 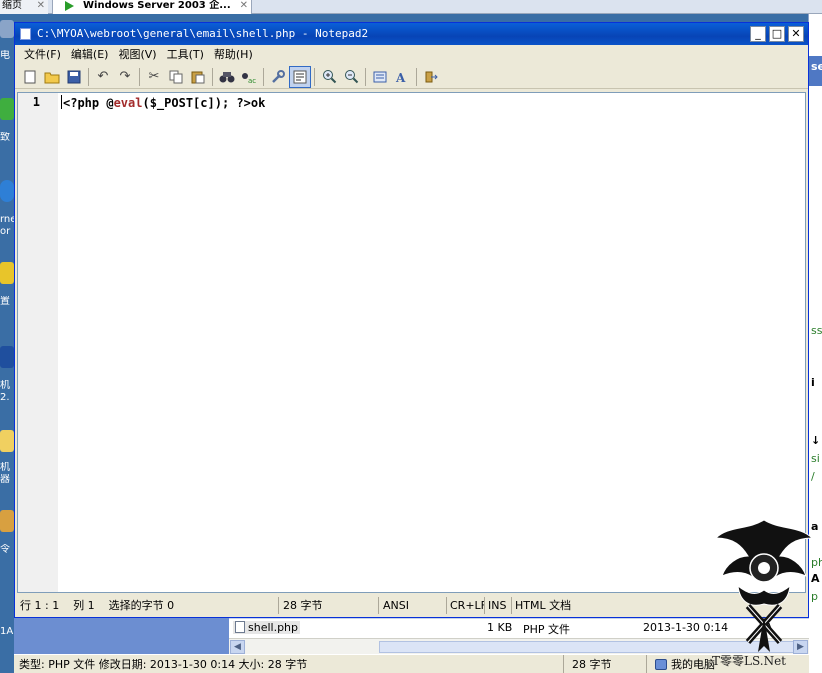 I want to click on notepad-icon, so click(x=25, y=34).